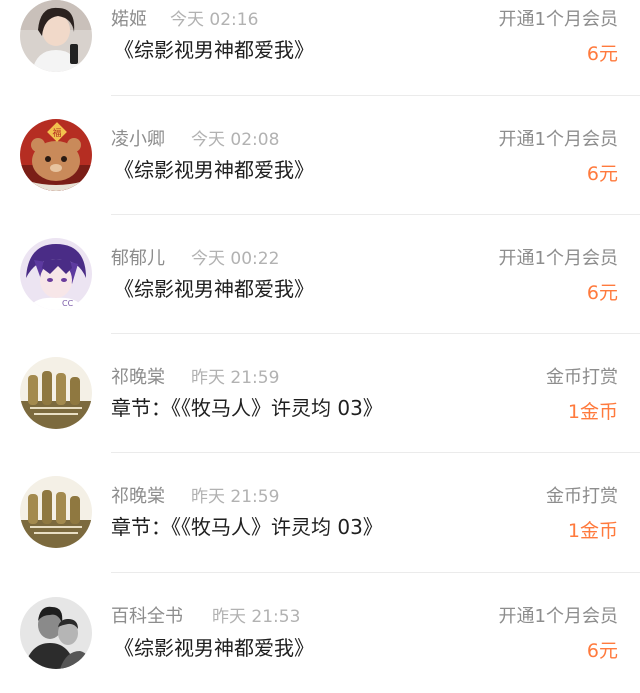 The height and width of the screenshot is (693, 640). Describe the element at coordinates (320, 50) in the screenshot. I see `list-item: 婼姬 今天 02:16 《综影视男神都爱我》 开通1个月会员 6元` at that location.